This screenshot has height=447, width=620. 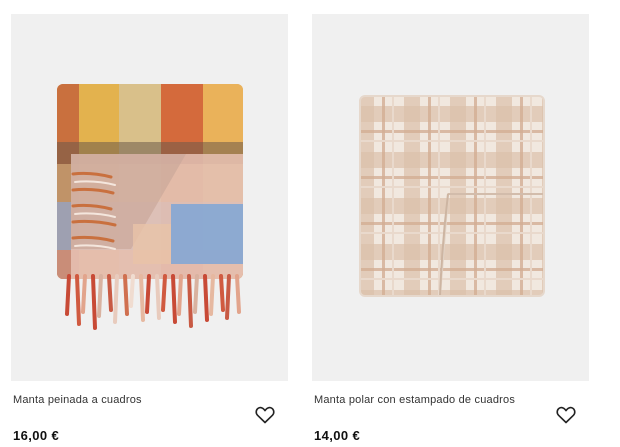 I want to click on product-name: Manta peinada a cuadros, so click(x=77, y=400).